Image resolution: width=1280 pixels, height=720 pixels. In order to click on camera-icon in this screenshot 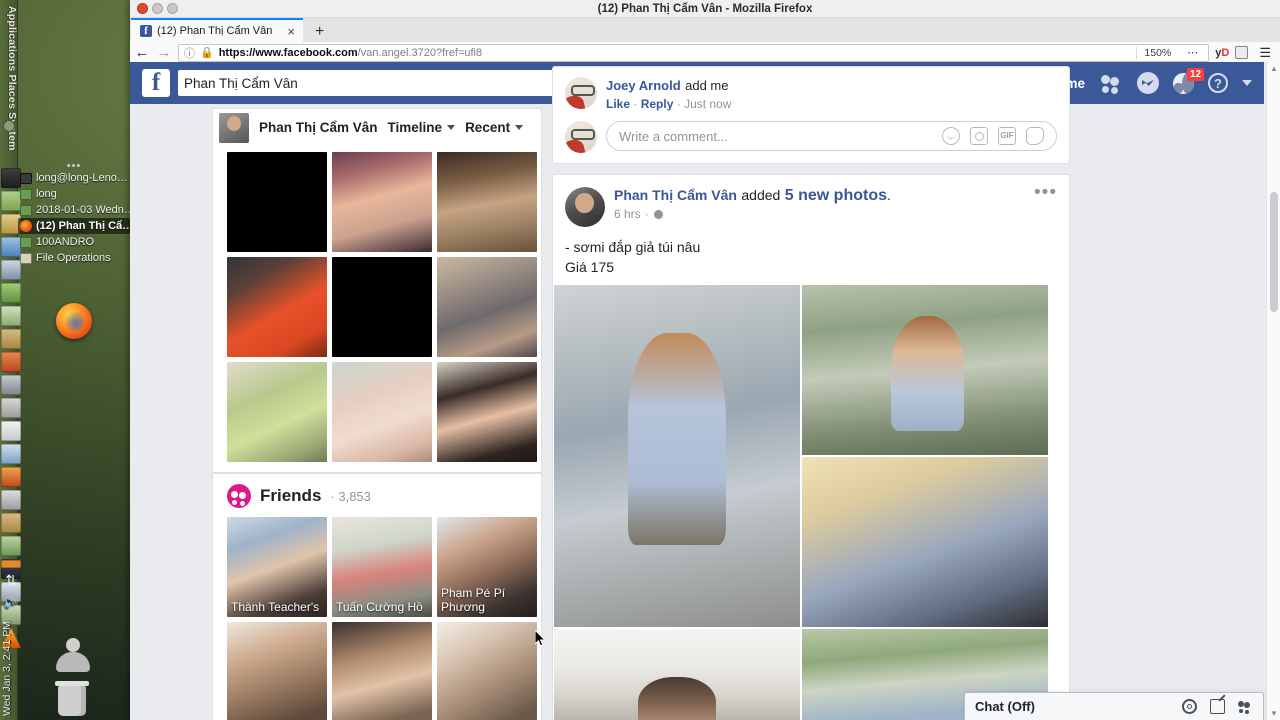, I will do `click(979, 136)`.